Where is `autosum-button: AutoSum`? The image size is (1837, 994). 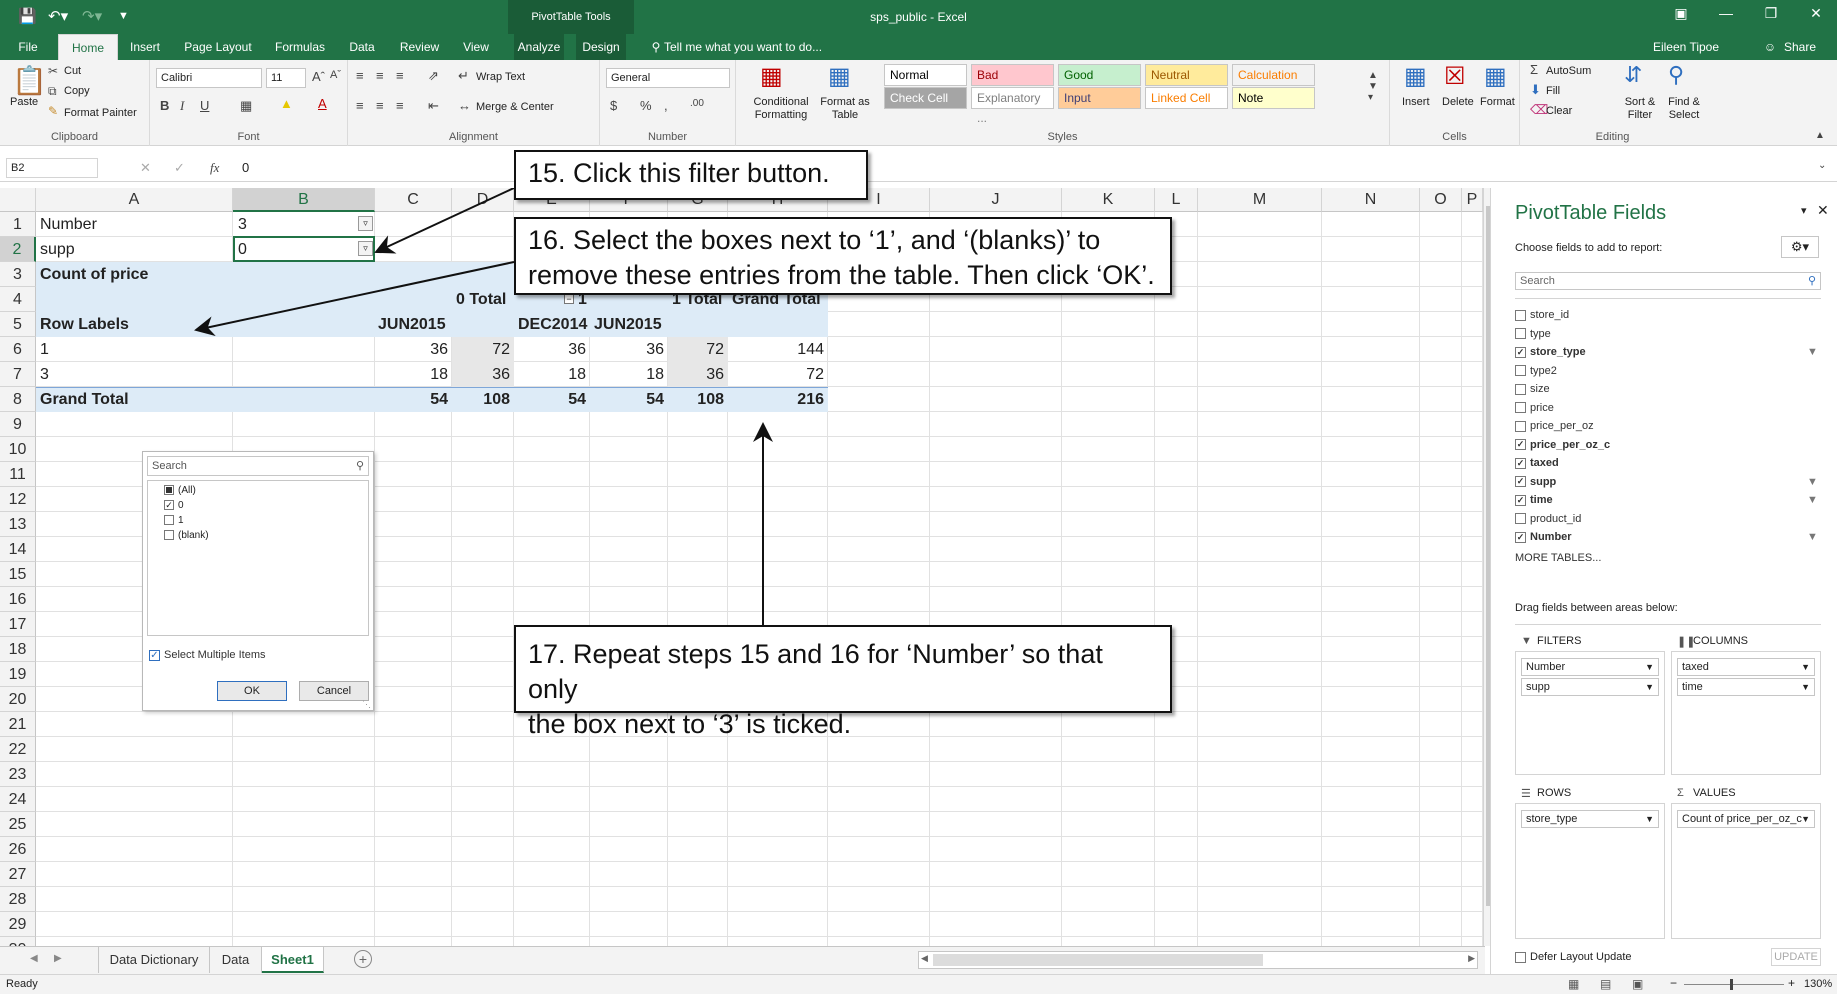 autosum-button: AutoSum is located at coordinates (1568, 71).